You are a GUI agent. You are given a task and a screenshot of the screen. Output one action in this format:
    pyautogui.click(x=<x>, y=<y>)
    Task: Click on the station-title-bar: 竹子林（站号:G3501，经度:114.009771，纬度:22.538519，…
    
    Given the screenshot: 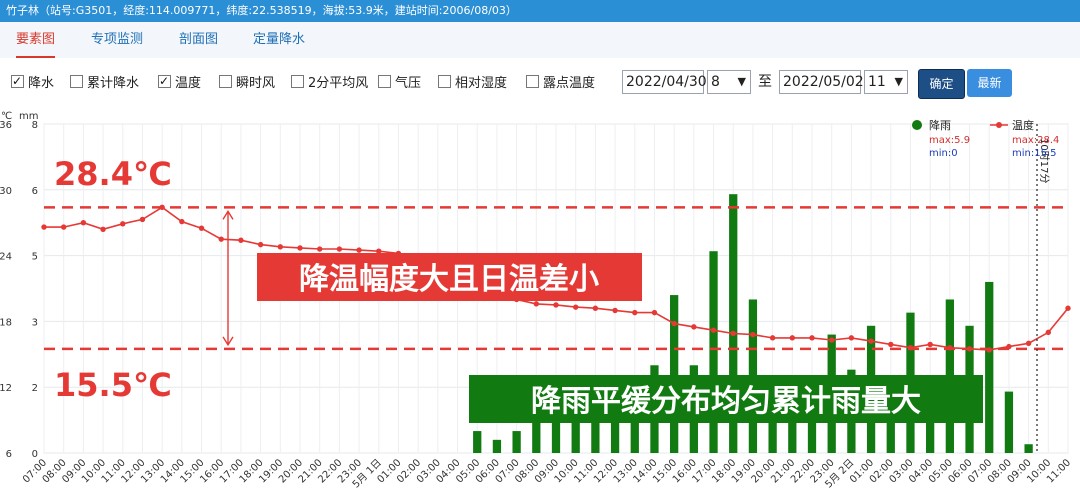 What is the action you would take?
    pyautogui.click(x=540, y=11)
    